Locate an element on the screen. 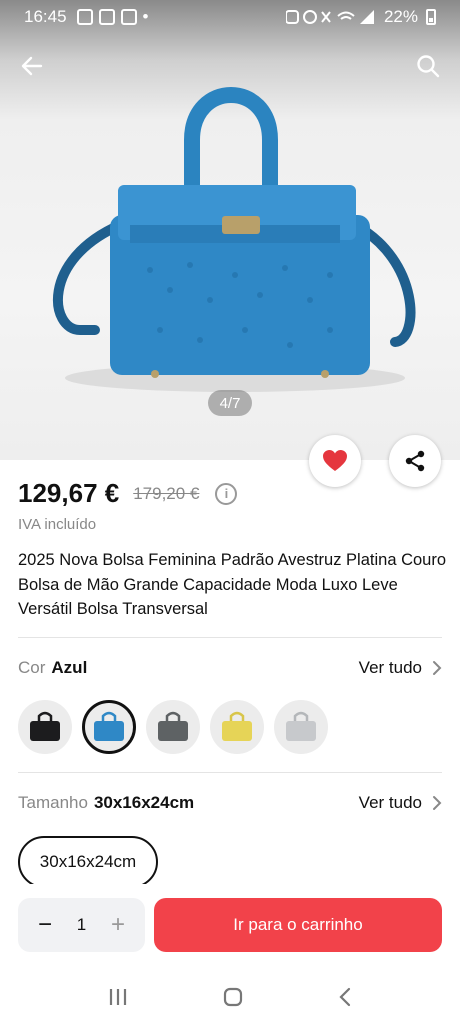 The image size is (460, 1024). music-icon is located at coordinates (84, 17).